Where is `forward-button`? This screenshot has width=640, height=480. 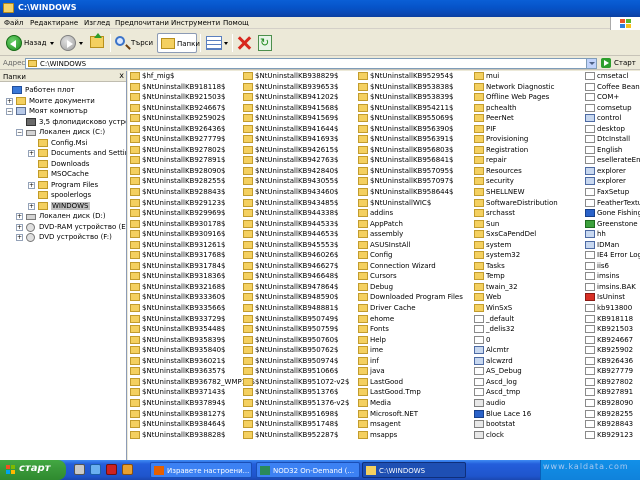
forward-button is located at coordinates (71, 43).